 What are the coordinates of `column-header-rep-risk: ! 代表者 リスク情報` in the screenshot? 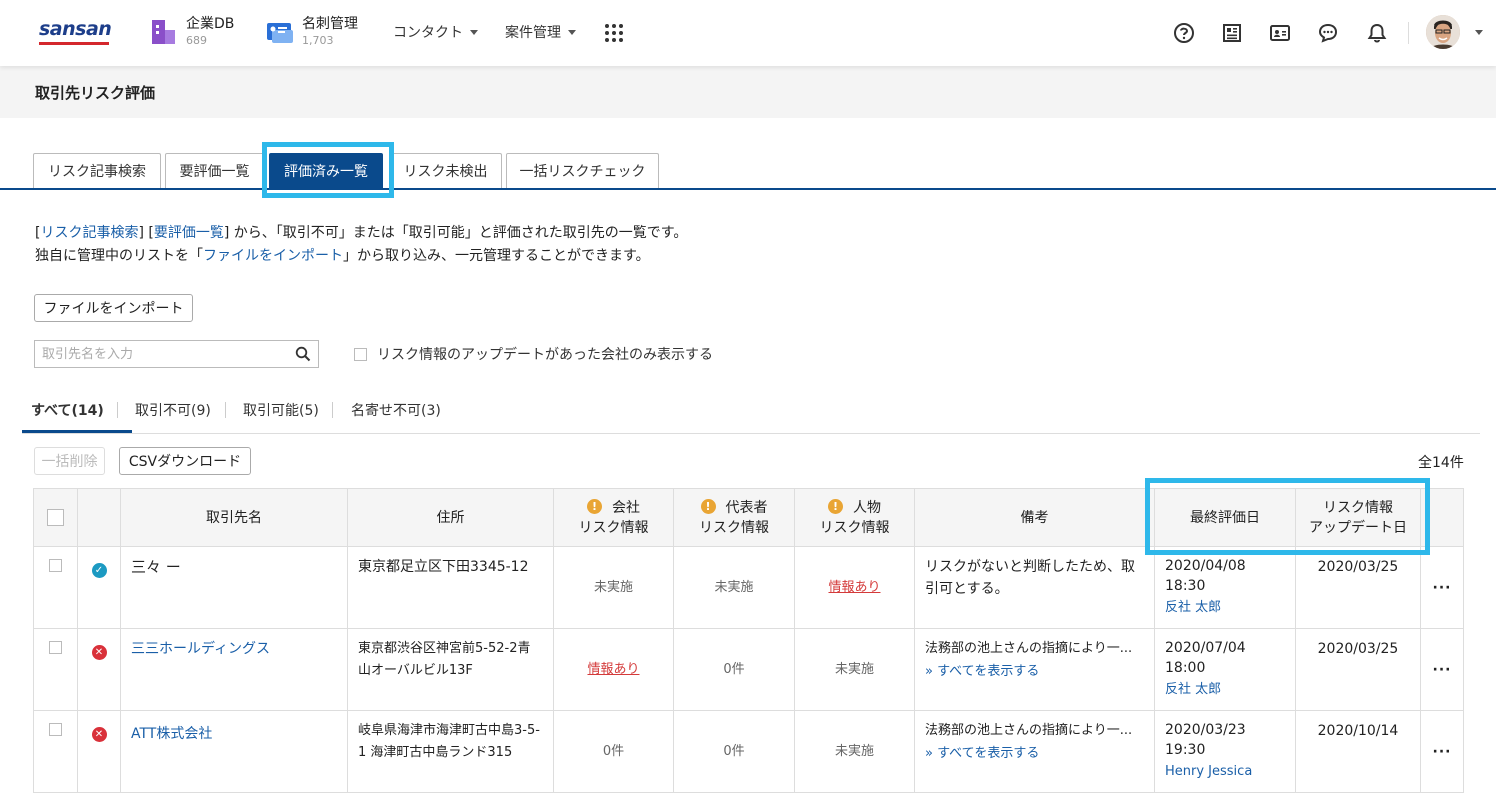 It's located at (734, 517).